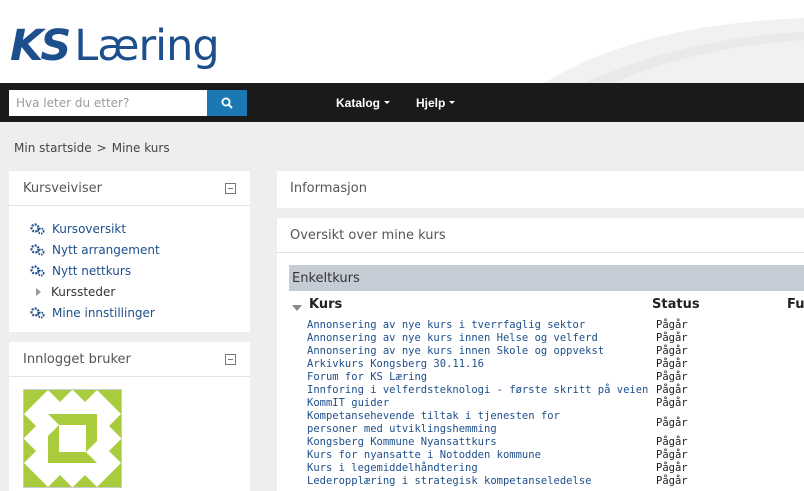 This screenshot has width=804, height=491. Describe the element at coordinates (481, 468) in the screenshot. I see `course-link: Kurs i legemiddelhåndtering` at that location.